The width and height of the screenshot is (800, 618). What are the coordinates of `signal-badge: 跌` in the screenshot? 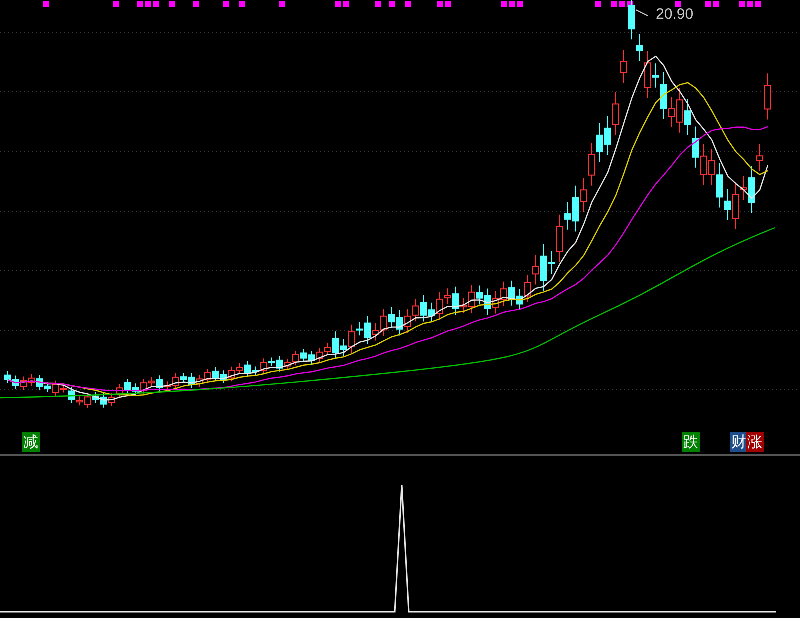 It's located at (691, 442).